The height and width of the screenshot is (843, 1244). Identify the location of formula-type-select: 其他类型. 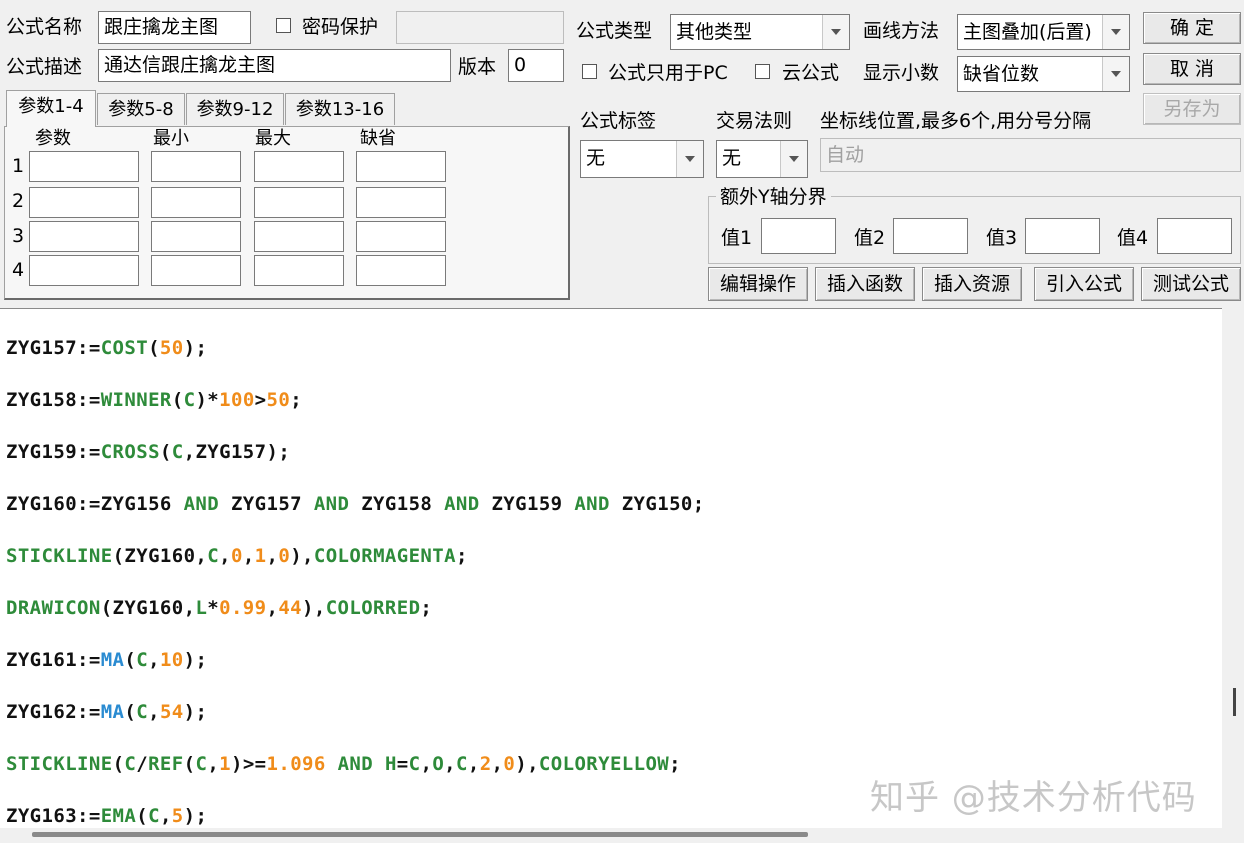
(760, 32).